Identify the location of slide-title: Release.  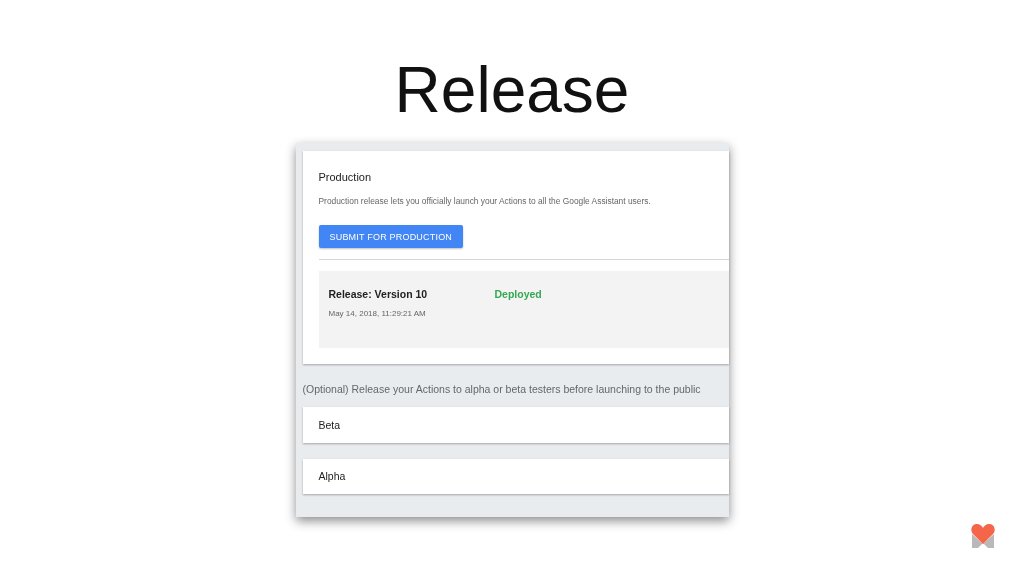
(512, 90).